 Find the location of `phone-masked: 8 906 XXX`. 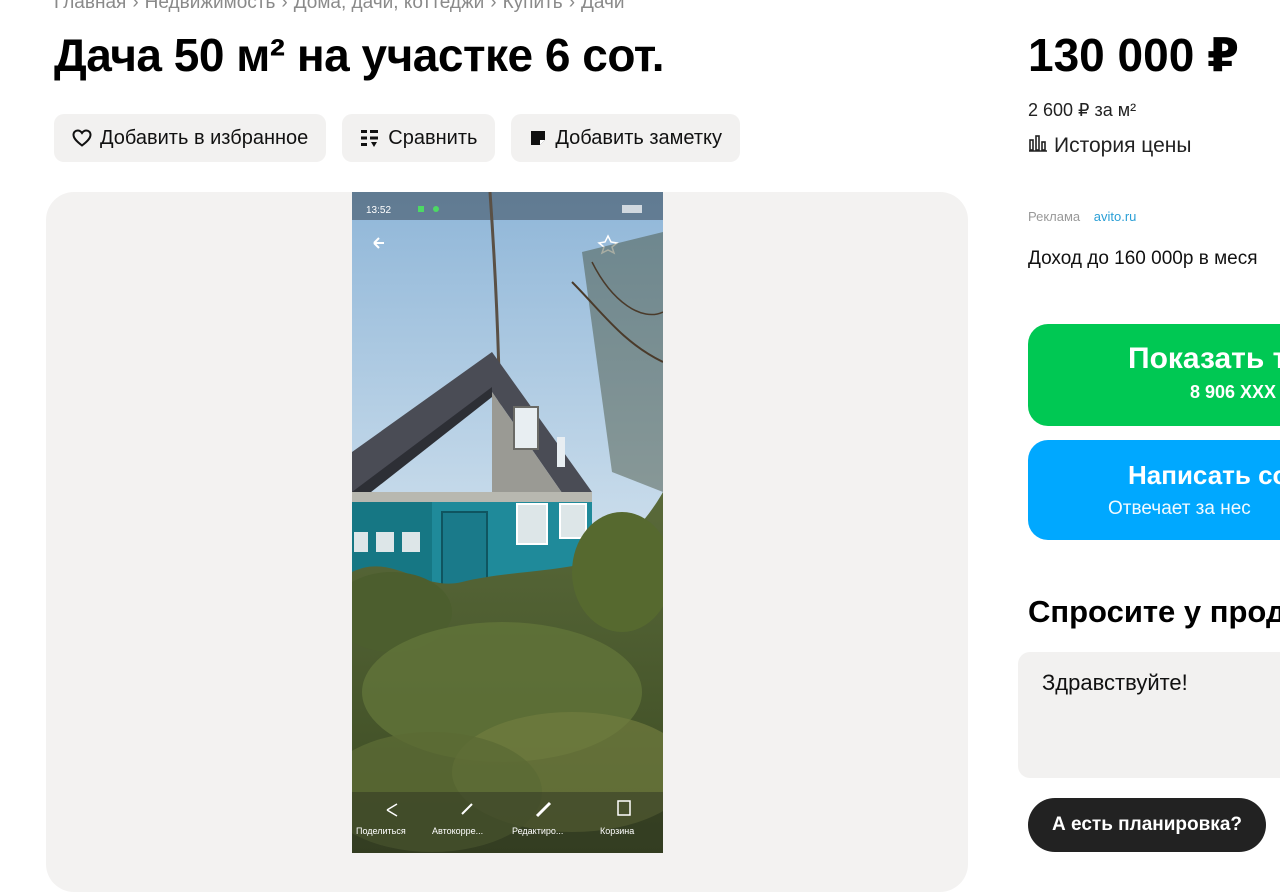

phone-masked: 8 906 XXX is located at coordinates (1233, 392).